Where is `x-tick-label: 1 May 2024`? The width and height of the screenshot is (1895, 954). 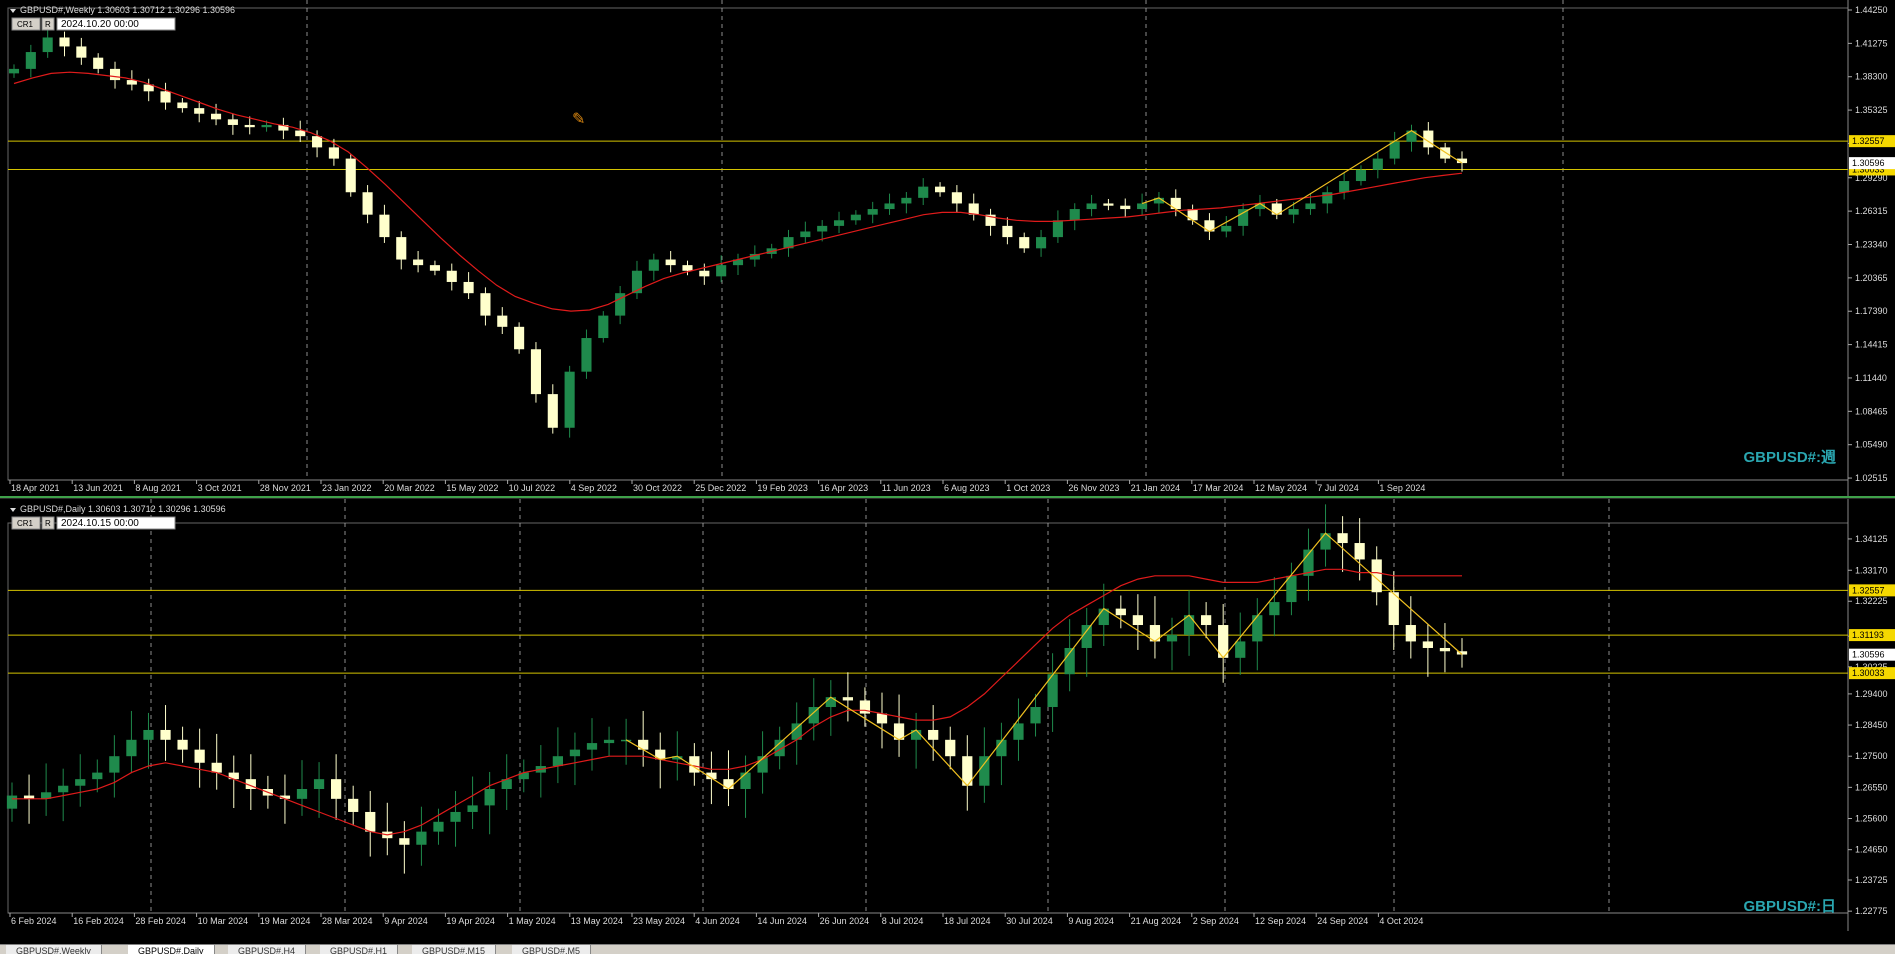
x-tick-label: 1 May 2024 is located at coordinates (532, 921).